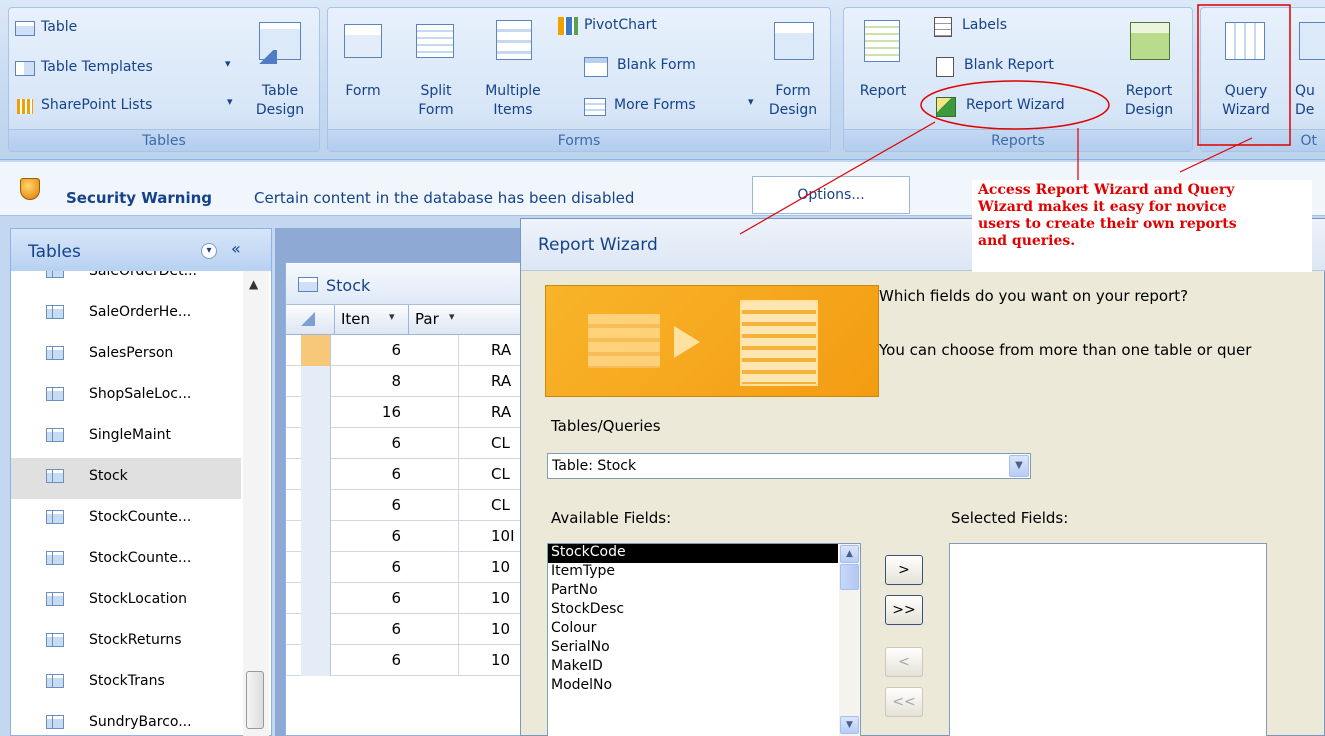  Describe the element at coordinates (1244, 75) in the screenshot. I see `query-wizard-highlight-box` at that location.